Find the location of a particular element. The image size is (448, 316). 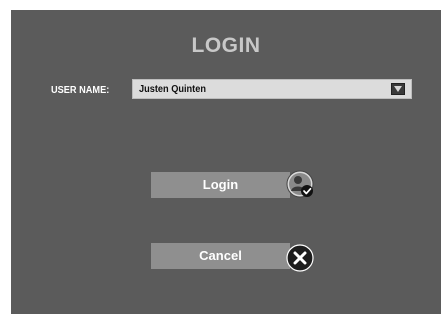

dialog-title: LOGIN is located at coordinates (226, 45).